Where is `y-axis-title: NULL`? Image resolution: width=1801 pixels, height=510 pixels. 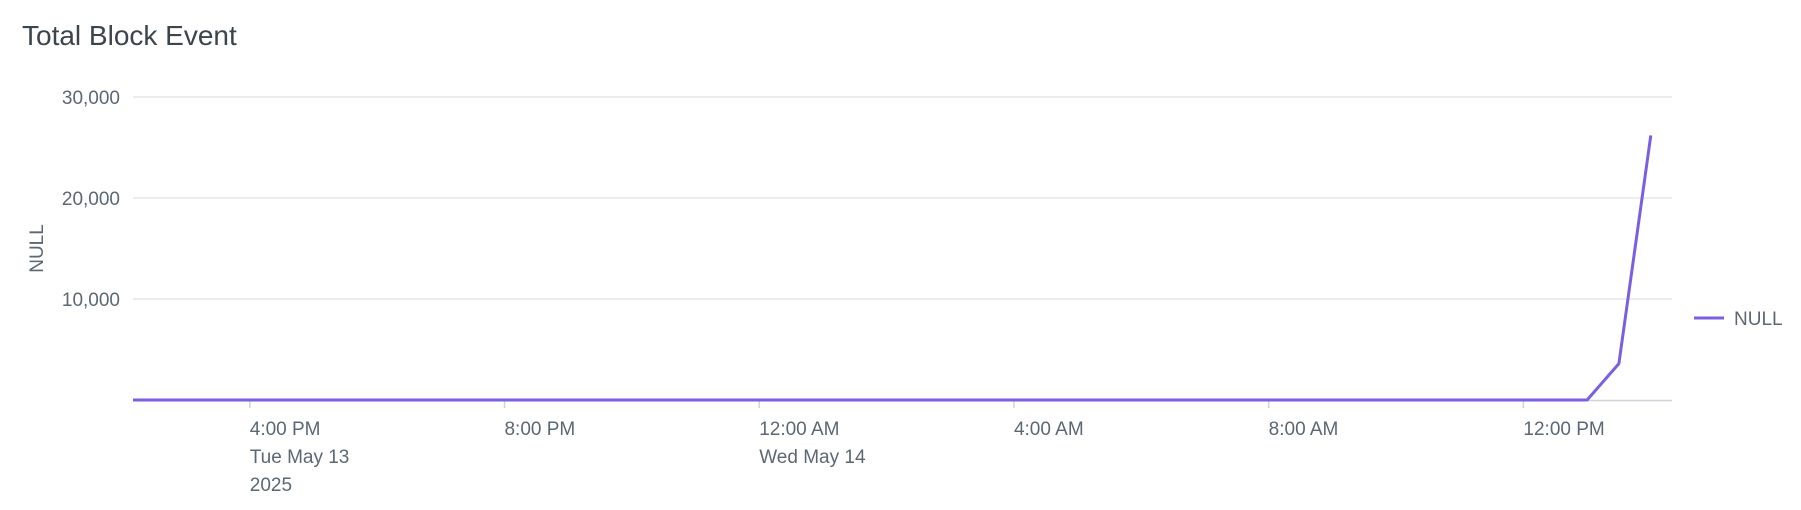
y-axis-title: NULL is located at coordinates (37, 248).